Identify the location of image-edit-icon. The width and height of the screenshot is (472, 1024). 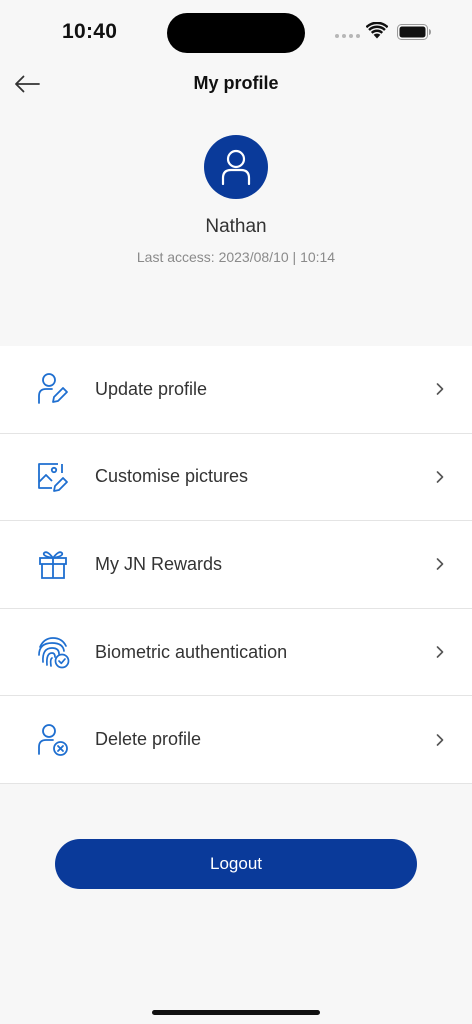
(53, 477).